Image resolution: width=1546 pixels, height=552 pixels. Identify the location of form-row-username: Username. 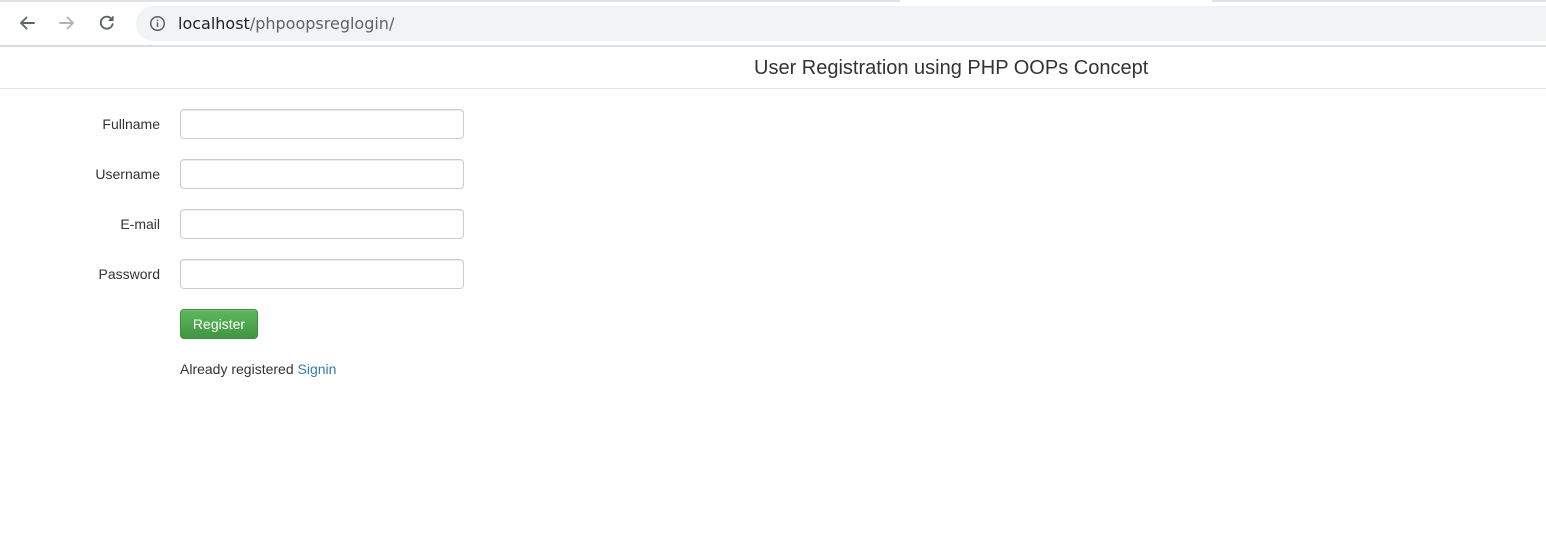
(240, 174).